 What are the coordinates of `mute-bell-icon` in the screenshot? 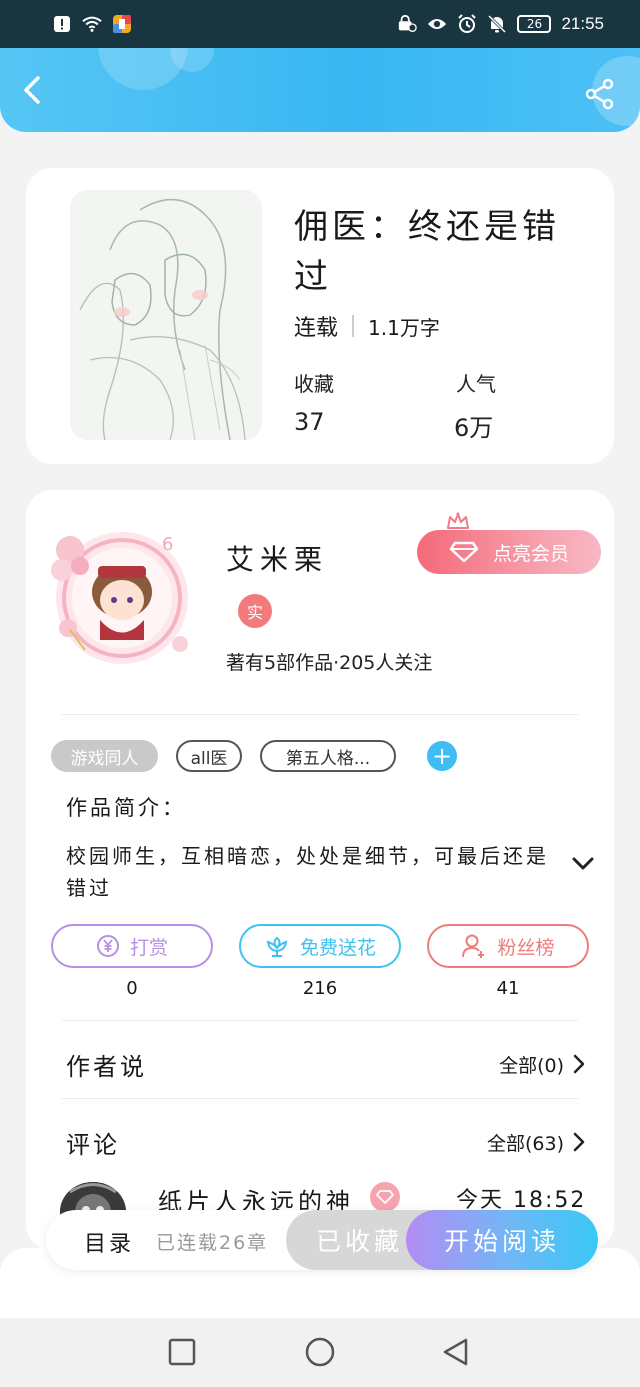 It's located at (497, 24).